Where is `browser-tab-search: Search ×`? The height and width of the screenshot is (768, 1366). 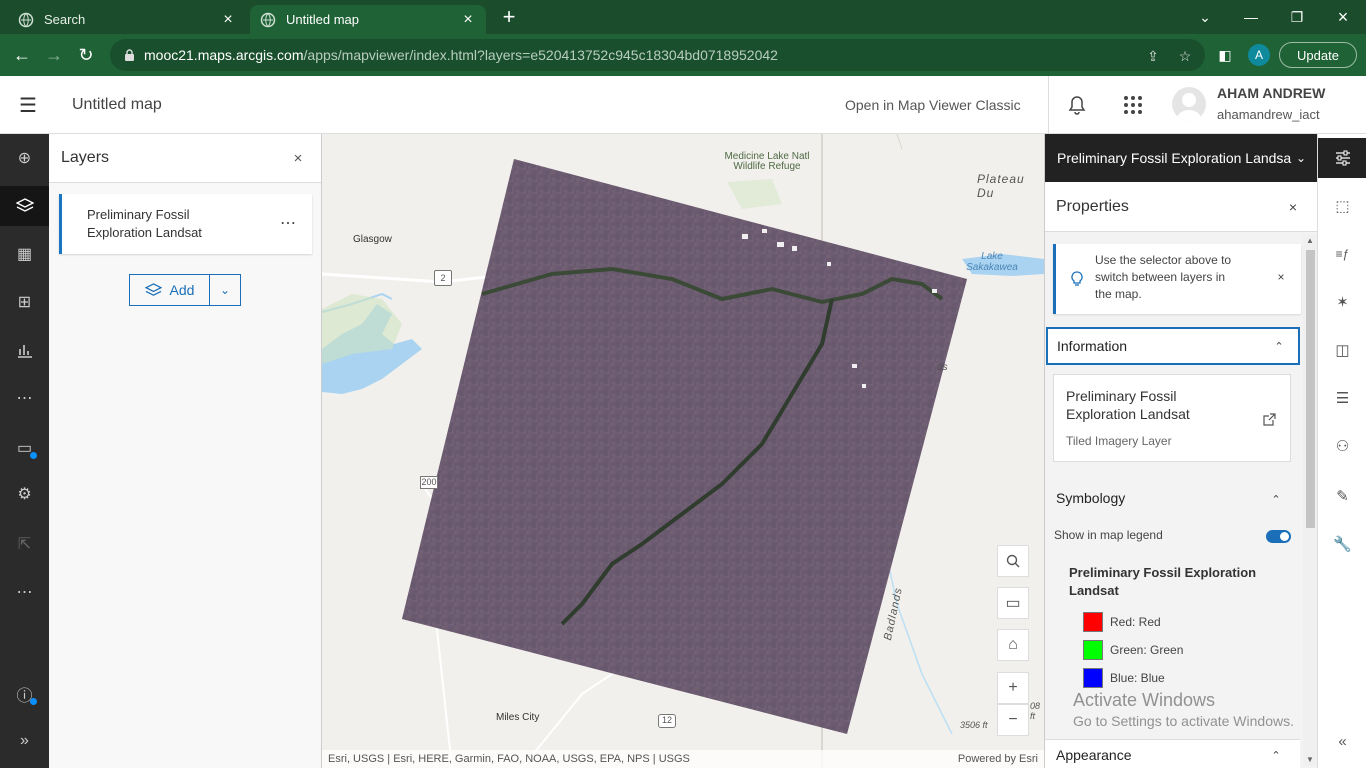
browser-tab-search: Search × is located at coordinates (127, 19).